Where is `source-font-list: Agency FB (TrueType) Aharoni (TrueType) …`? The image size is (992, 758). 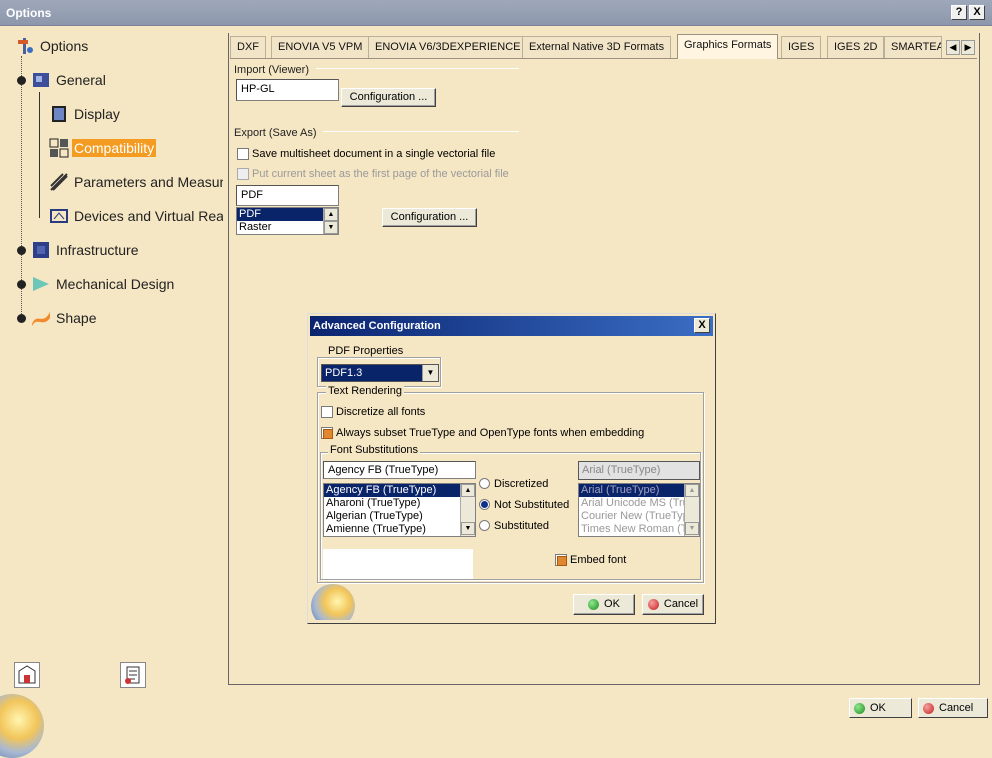 source-font-list: Agency FB (TrueType) Aharoni (TrueType) … is located at coordinates (399, 510).